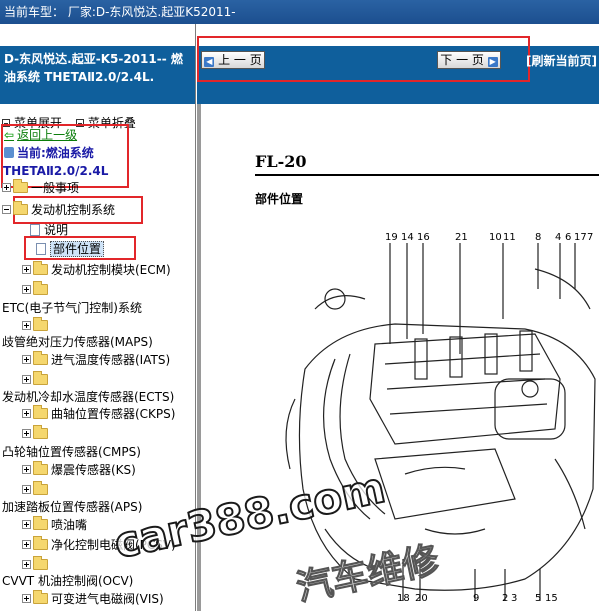 The image size is (599, 611). What do you see at coordinates (538, 598) in the screenshot?
I see `callout-label: 5` at bounding box center [538, 598].